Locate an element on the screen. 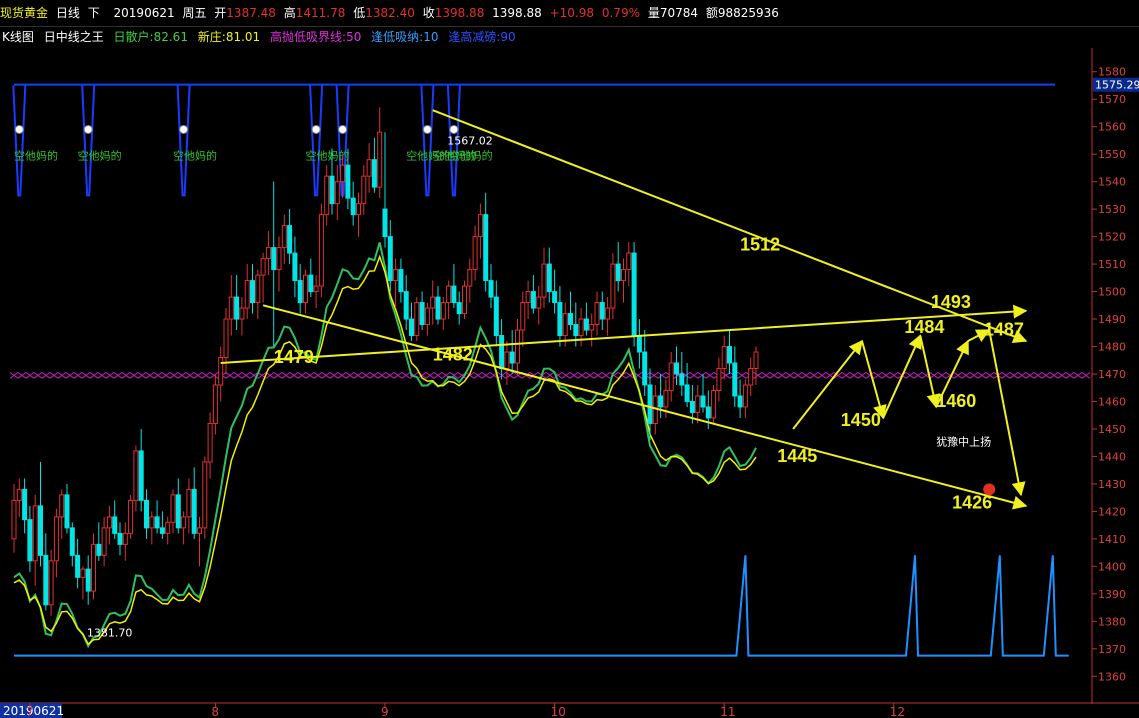 The height and width of the screenshot is (718, 1139). y-tick-label: 1500 is located at coordinates (1112, 292).